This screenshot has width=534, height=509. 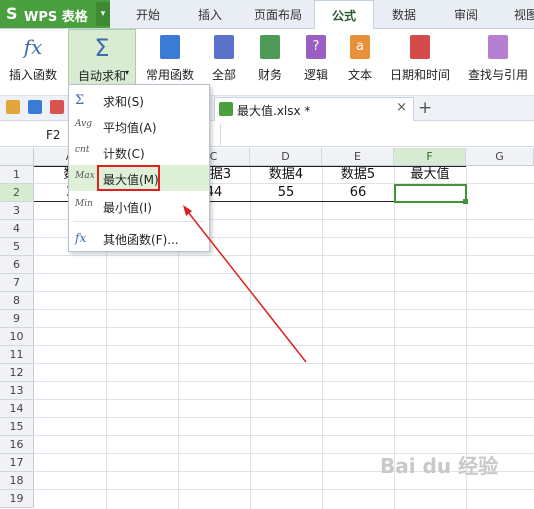 I want to click on watermark-logo: Bai du 经验, so click(x=439, y=466).